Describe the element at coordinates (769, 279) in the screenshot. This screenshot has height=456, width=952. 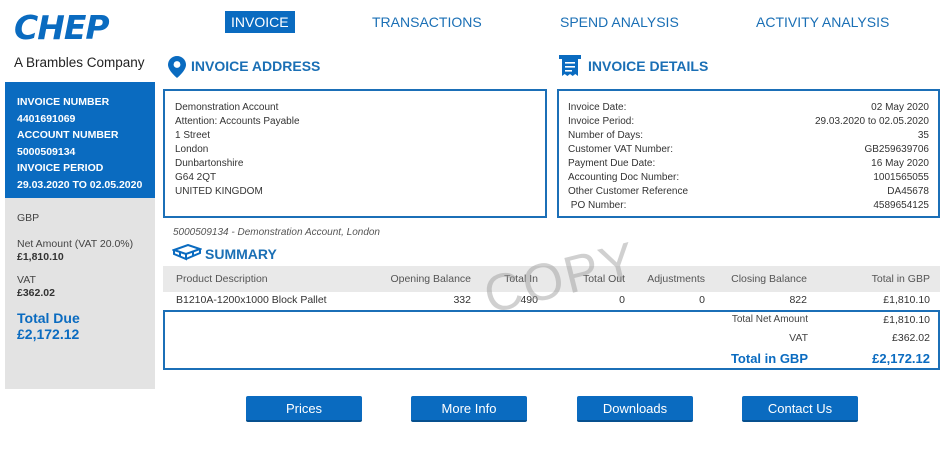
I see `column-header: Closing Balance` at that location.